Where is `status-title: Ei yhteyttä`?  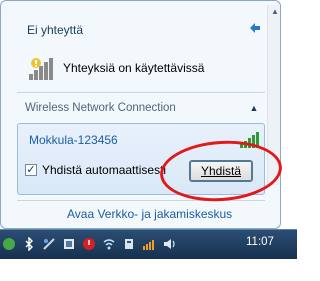 status-title: Ei yhteyttä is located at coordinates (55, 30).